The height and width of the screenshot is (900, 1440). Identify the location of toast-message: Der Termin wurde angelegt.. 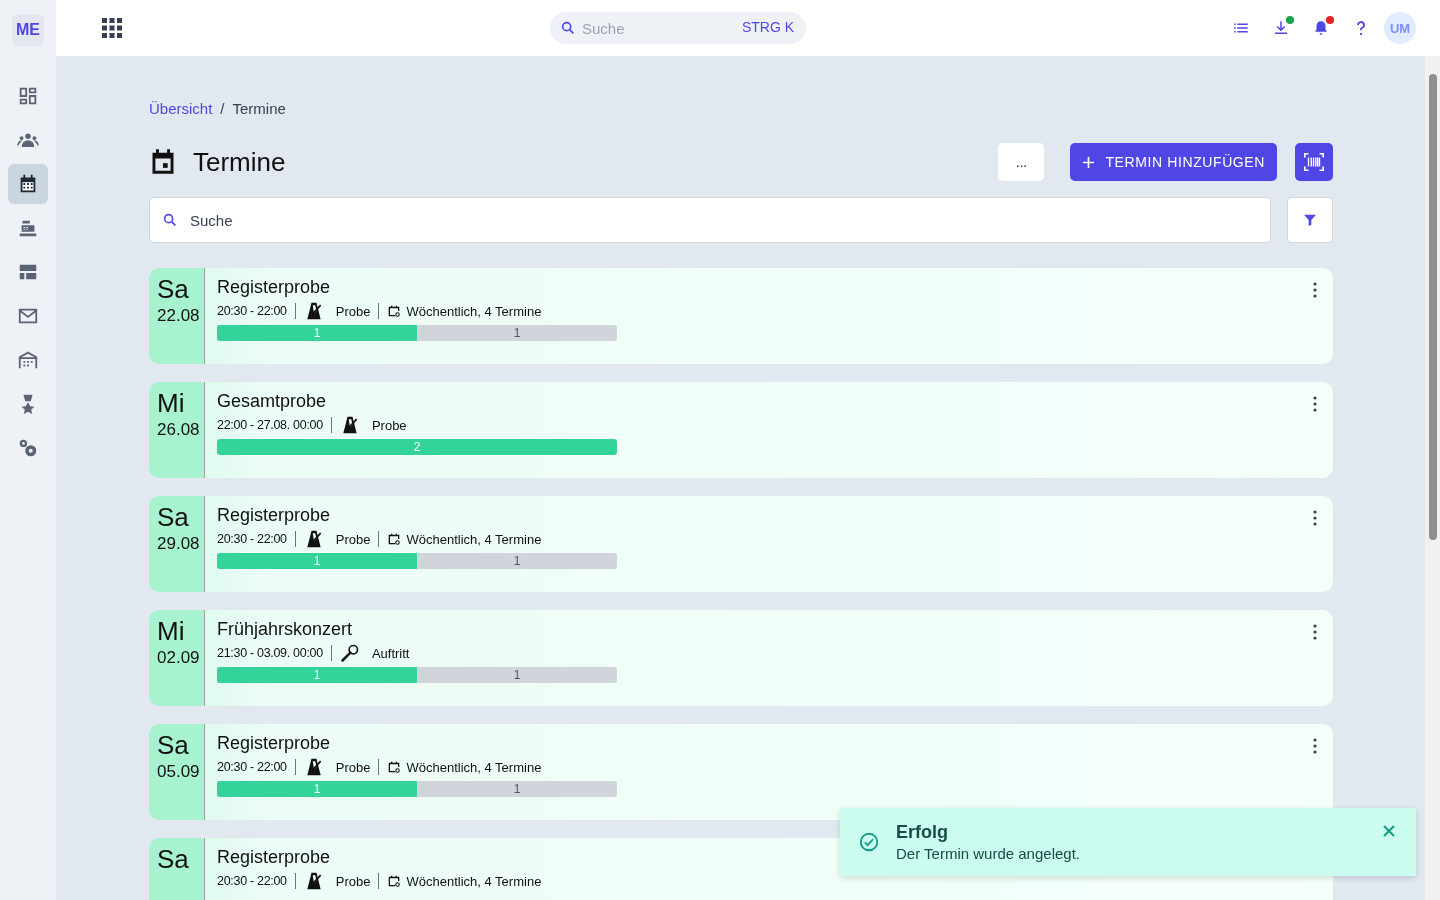
(988, 853).